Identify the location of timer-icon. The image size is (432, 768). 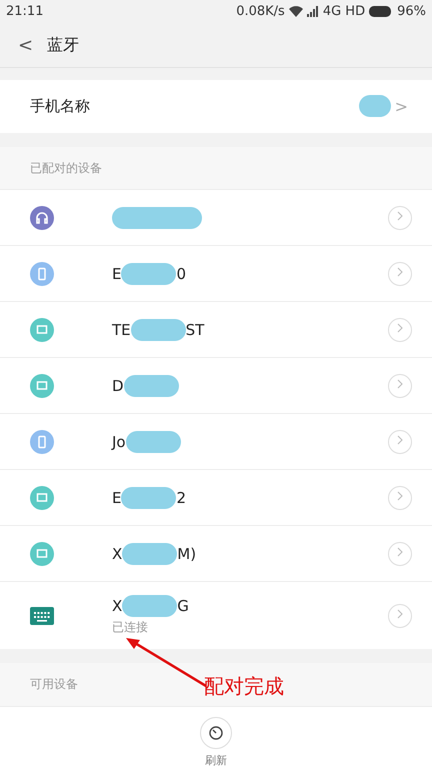
(216, 733).